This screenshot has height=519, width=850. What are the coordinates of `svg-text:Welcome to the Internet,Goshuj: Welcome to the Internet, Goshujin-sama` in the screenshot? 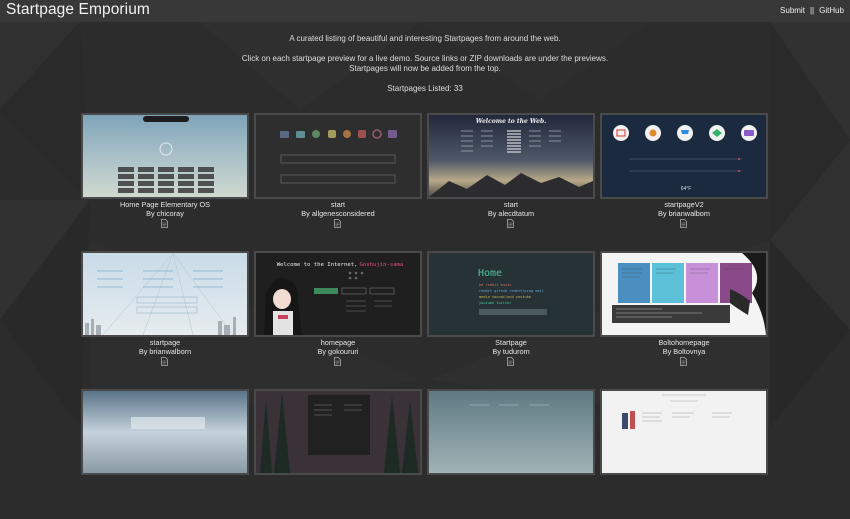 It's located at (340, 265).